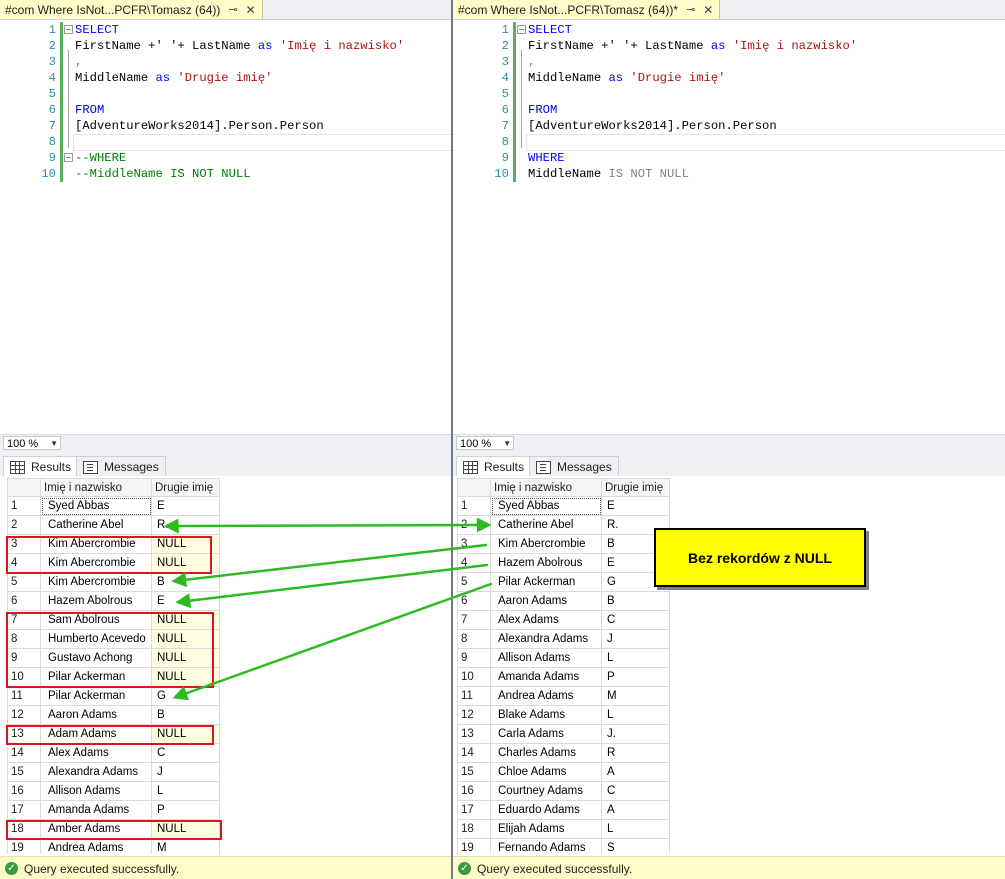  What do you see at coordinates (635, 753) in the screenshot?
I see `middle-name-cell: R` at bounding box center [635, 753].